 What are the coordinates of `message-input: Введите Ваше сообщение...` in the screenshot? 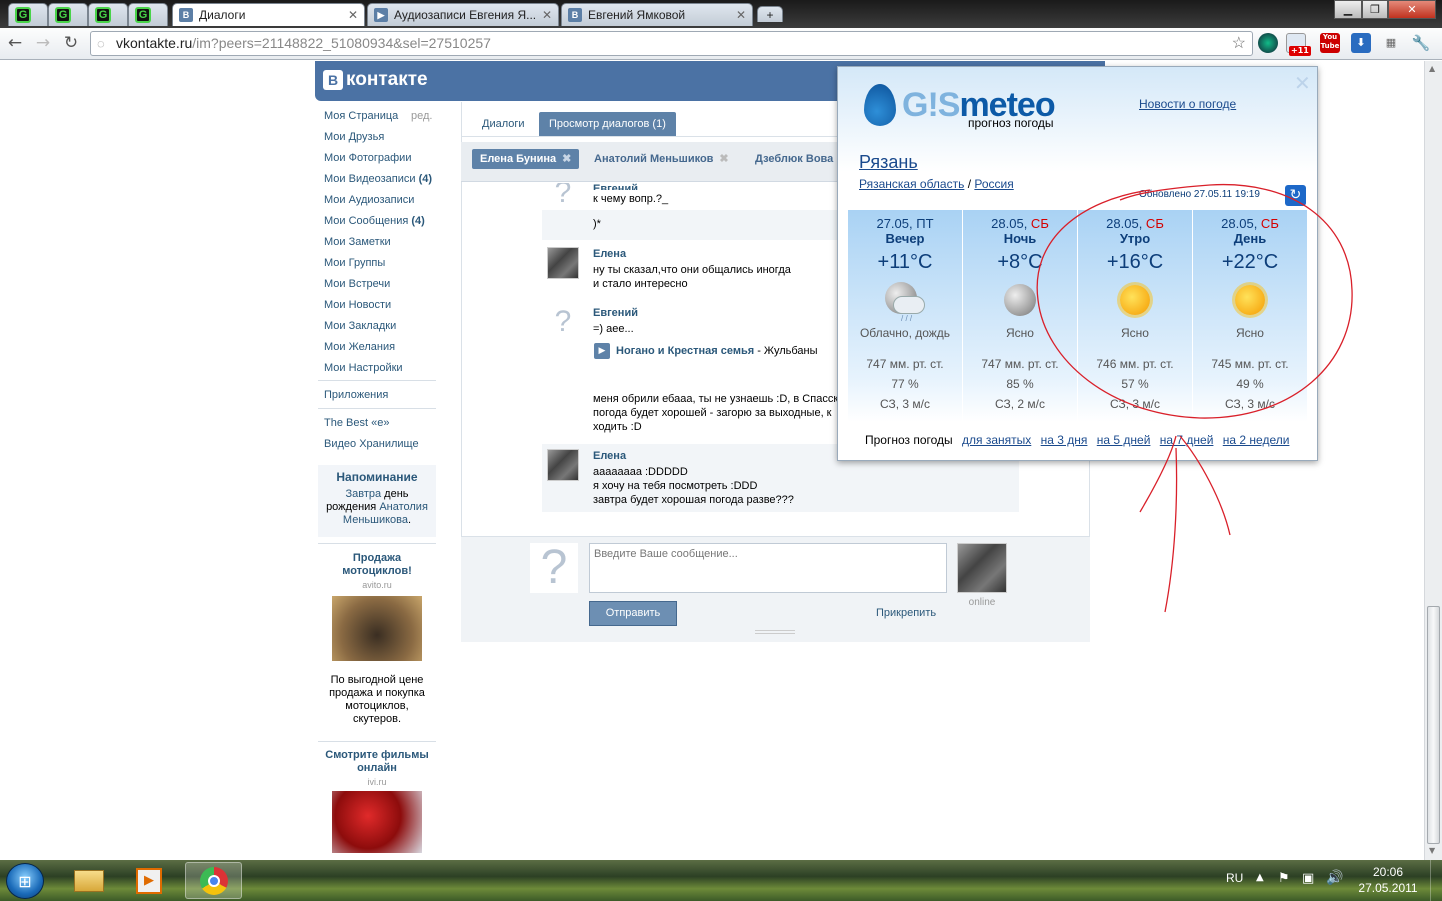 It's located at (768, 568).